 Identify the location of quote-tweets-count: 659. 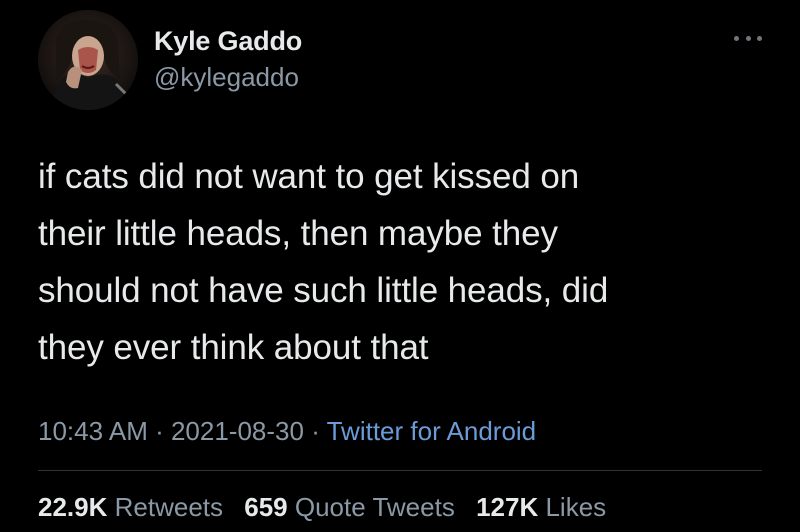
(266, 507).